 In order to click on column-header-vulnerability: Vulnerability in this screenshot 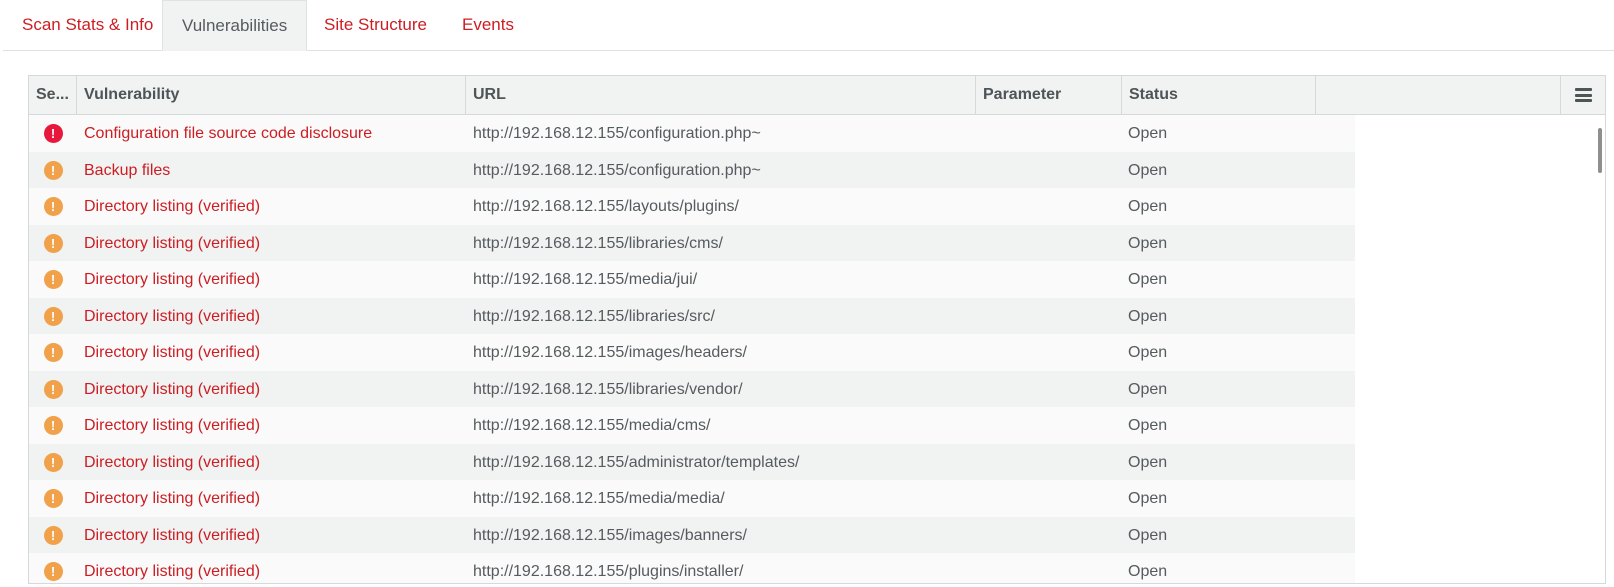, I will do `click(271, 95)`.